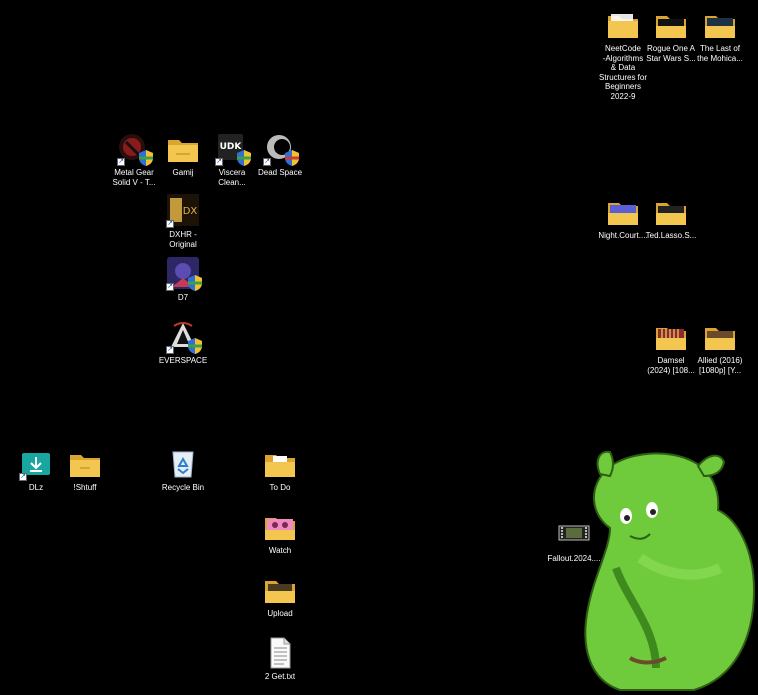 This screenshot has height=695, width=758. Describe the element at coordinates (280, 487) in the screenshot. I see `icon-label: To Do` at that location.